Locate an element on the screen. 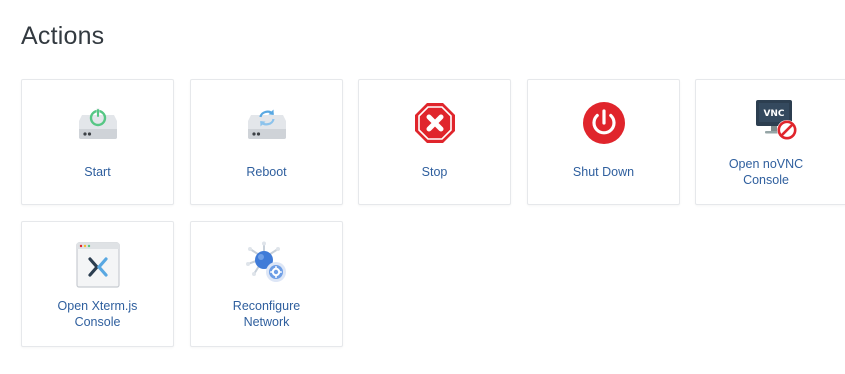  open-novnc-console-card: VNC Open noVNC Console is located at coordinates (770, 142).